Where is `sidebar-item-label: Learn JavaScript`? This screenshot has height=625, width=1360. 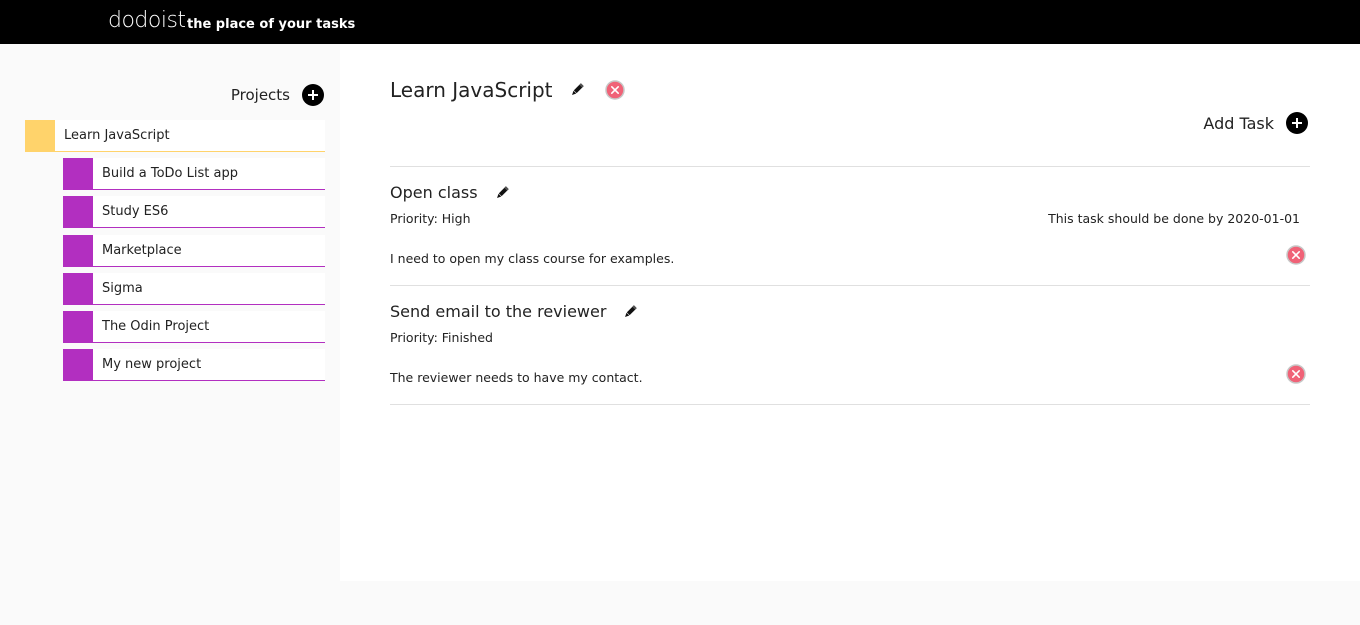 sidebar-item-label: Learn JavaScript is located at coordinates (117, 135).